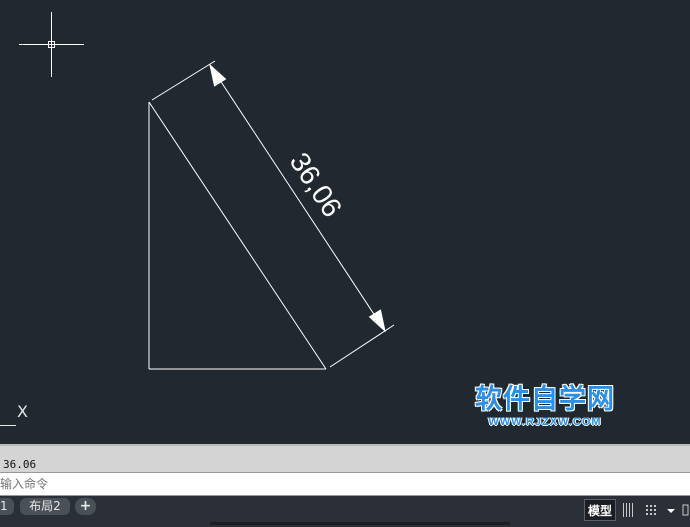  I want to click on triangle-geometry, so click(237, 235).